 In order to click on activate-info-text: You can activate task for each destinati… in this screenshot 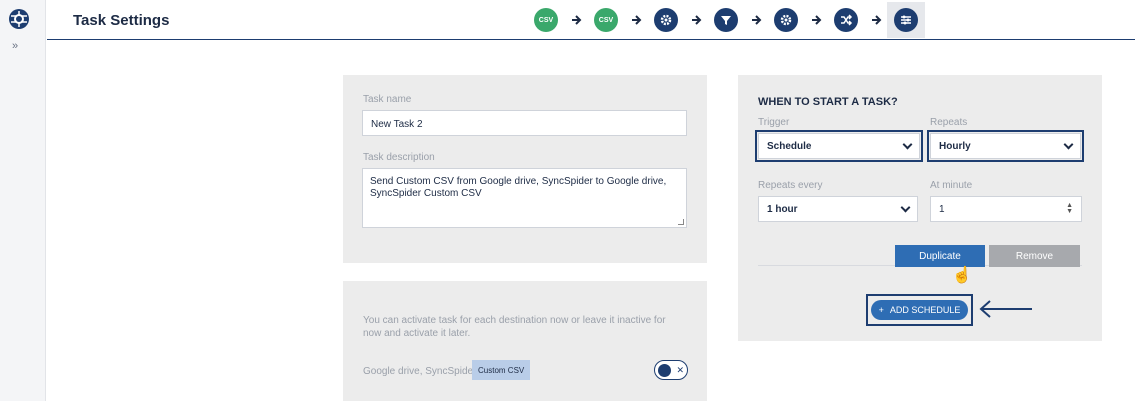, I will do `click(514, 327)`.